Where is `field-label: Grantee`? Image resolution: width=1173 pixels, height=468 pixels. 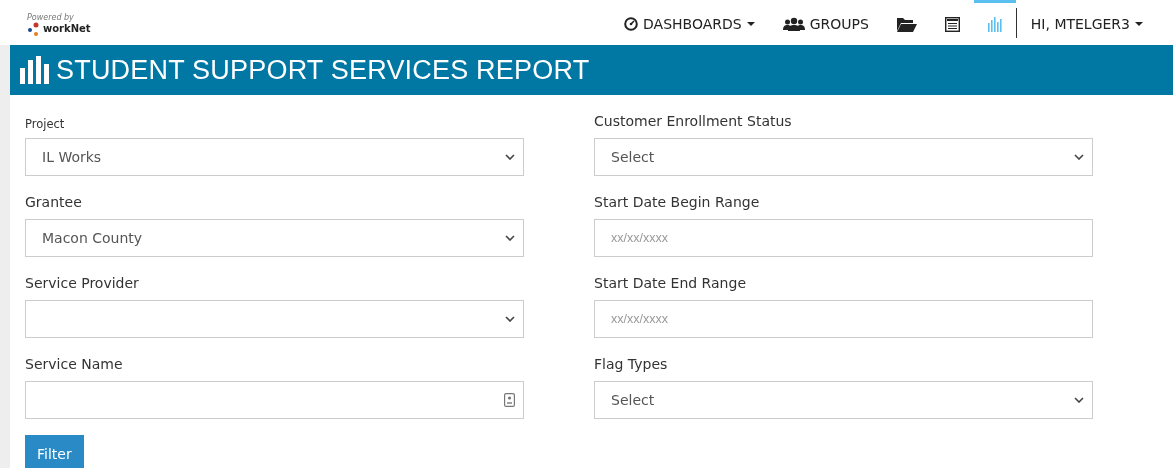
field-label: Grantee is located at coordinates (54, 202).